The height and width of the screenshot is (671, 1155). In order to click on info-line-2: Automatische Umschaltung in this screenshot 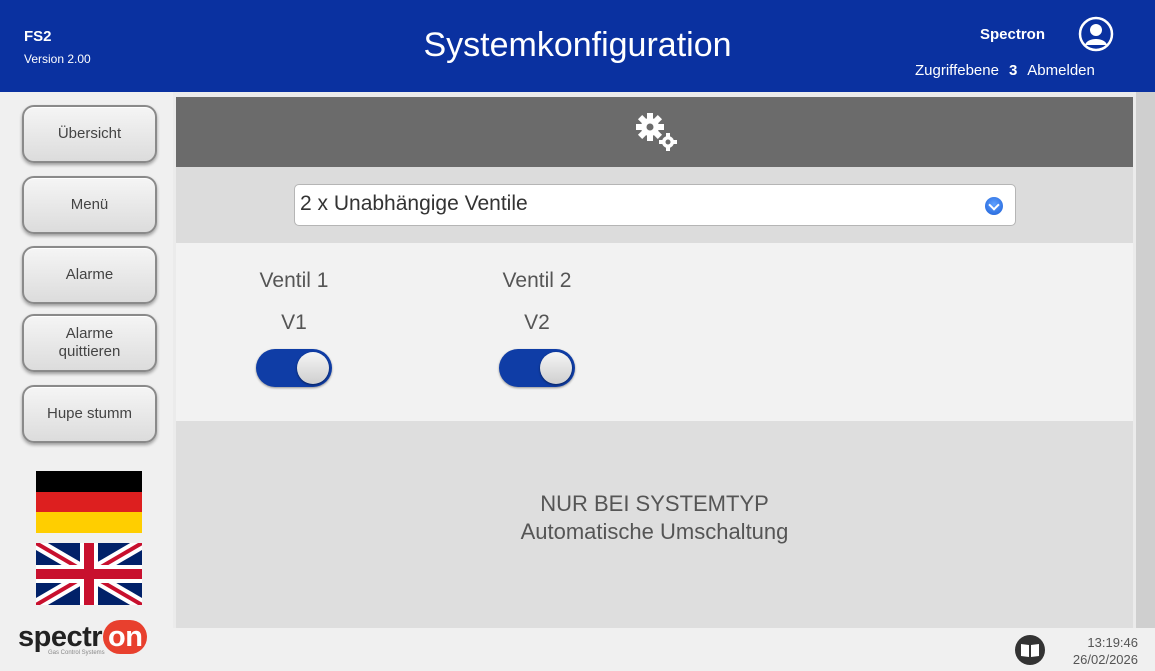, I will do `click(654, 531)`.